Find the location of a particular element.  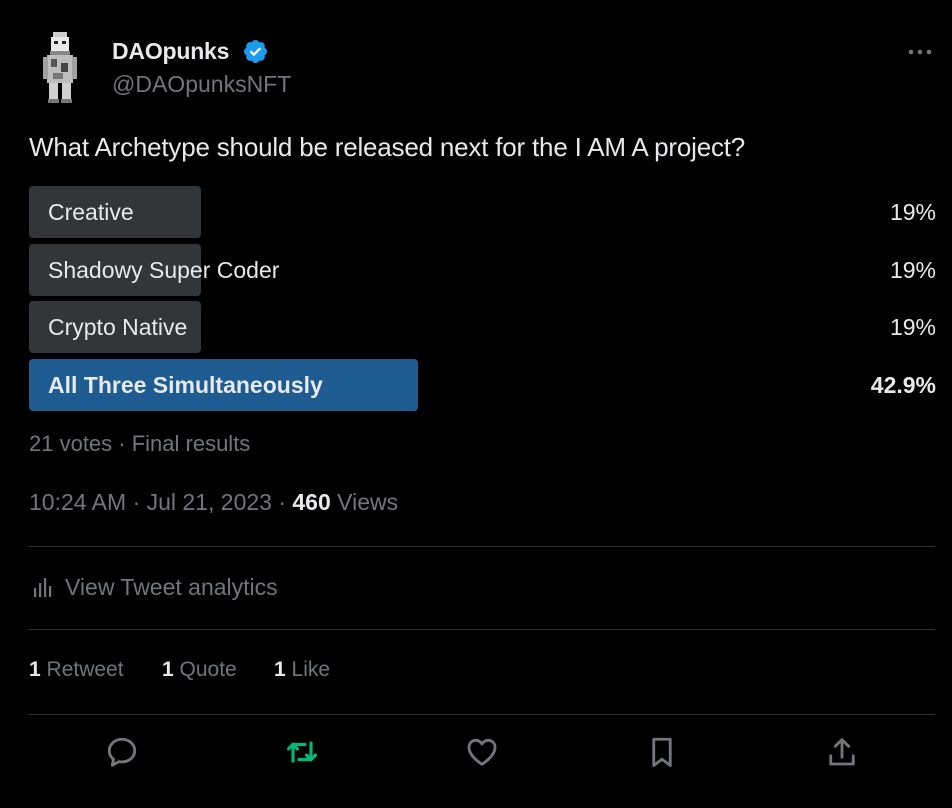

poll-option-crypto-native: Crypto Native 19% is located at coordinates (482, 327).